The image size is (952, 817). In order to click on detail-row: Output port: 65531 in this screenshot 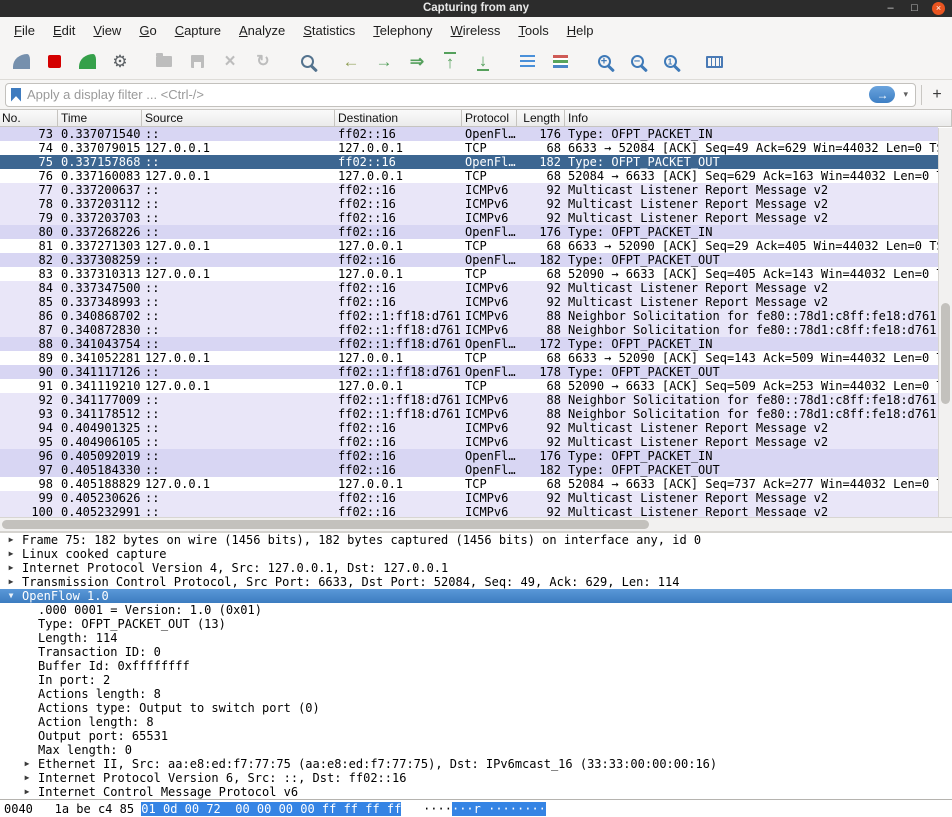, I will do `click(476, 736)`.